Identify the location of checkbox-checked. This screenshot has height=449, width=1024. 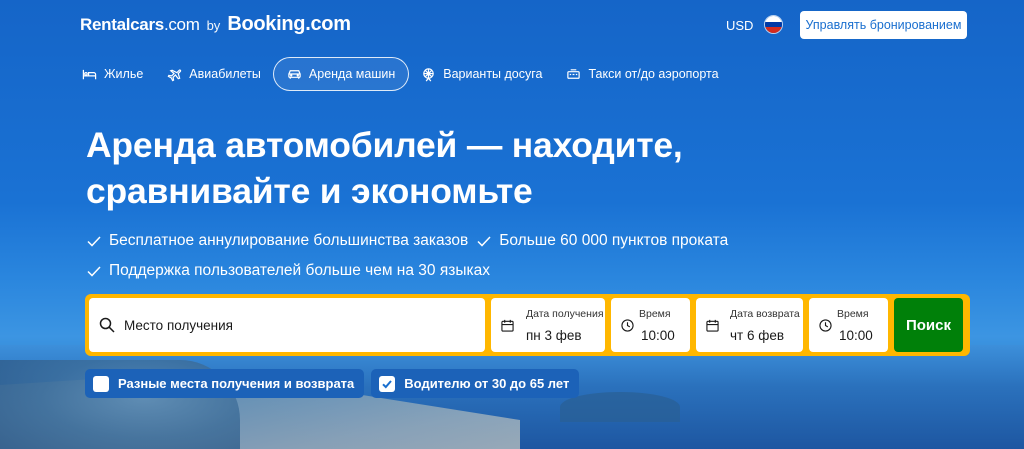
(387, 383).